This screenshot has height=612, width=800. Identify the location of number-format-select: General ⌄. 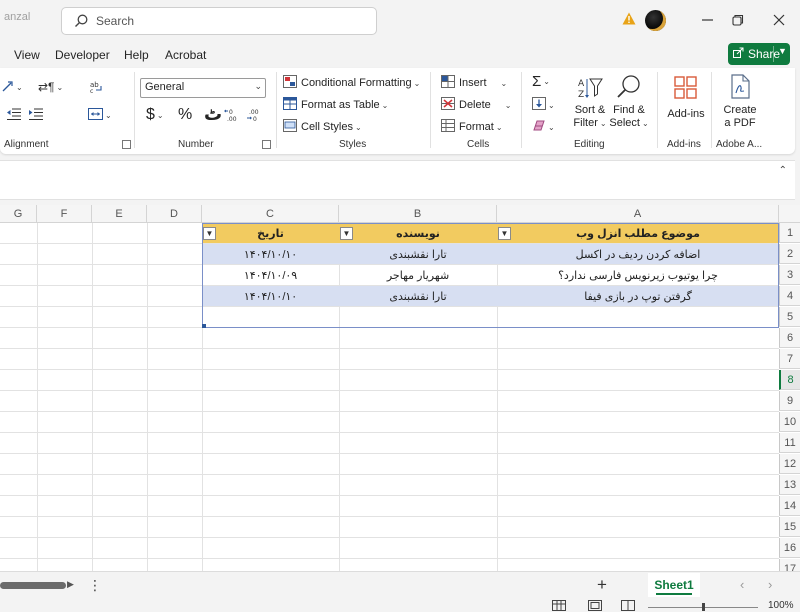
(203, 88).